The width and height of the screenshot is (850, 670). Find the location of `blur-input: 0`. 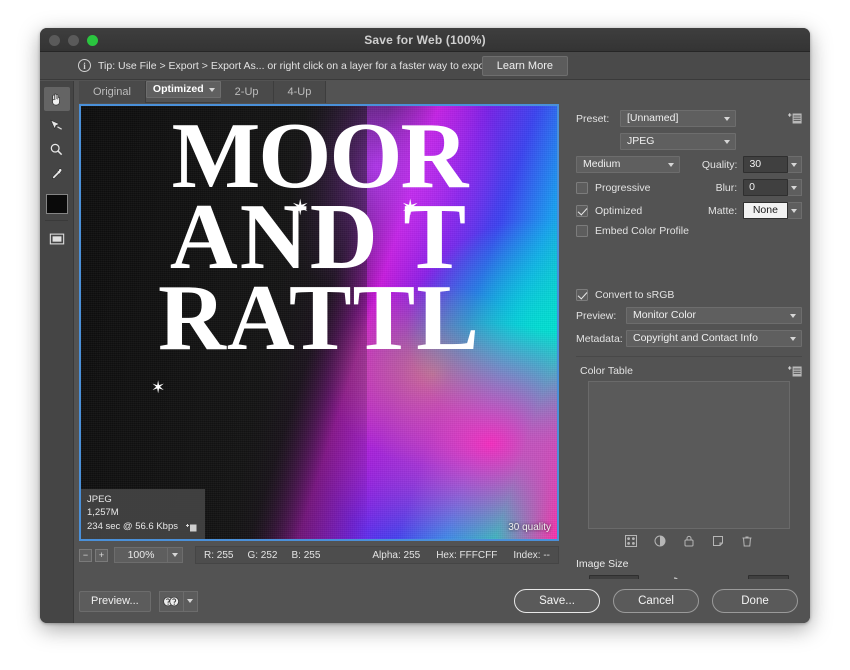

blur-input: 0 is located at coordinates (765, 187).